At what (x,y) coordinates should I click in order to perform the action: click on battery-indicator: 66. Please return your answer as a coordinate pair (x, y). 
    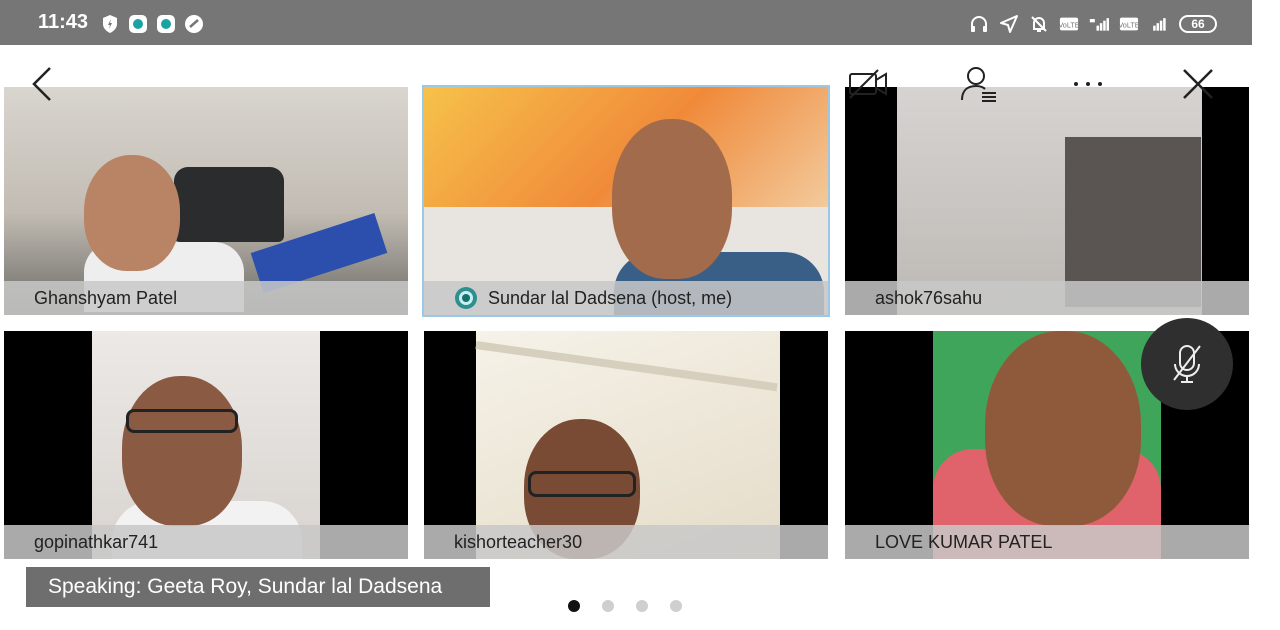
    Looking at the image, I should click on (1198, 24).